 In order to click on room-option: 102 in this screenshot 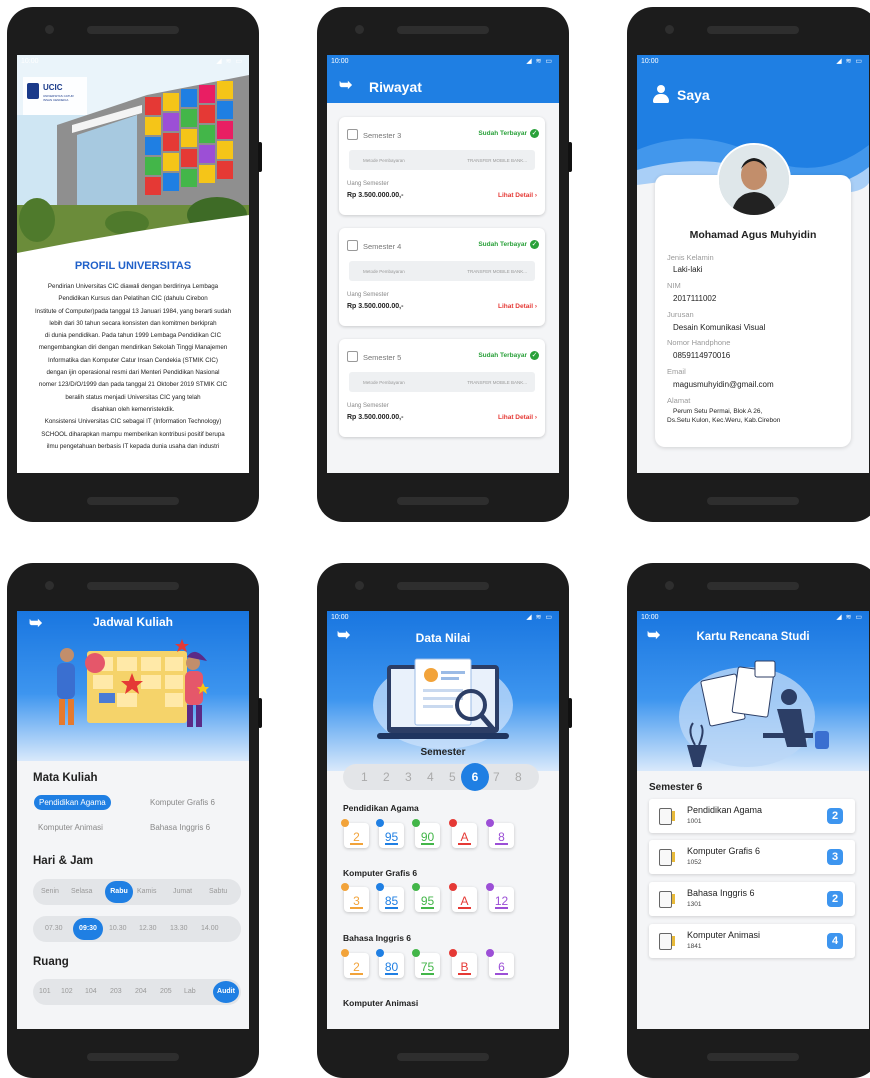, I will do `click(67, 991)`.